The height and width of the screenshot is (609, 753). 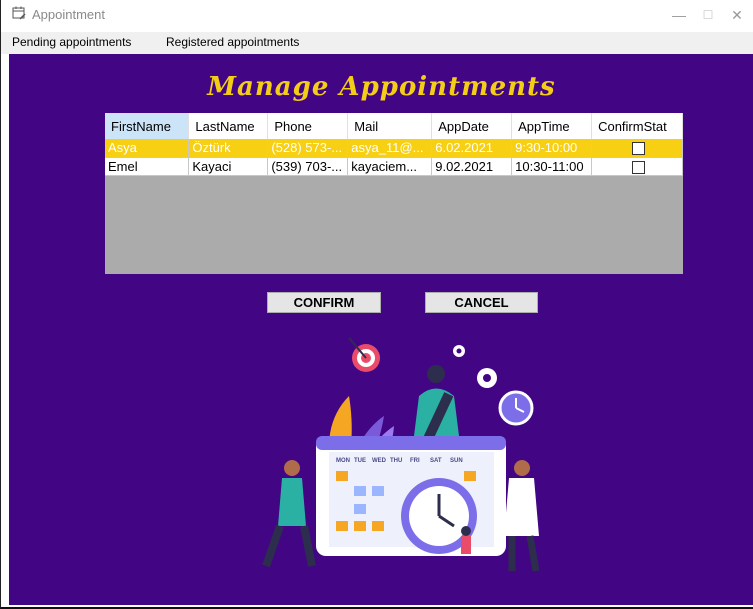 I want to click on minimize-button: —, so click(x=679, y=15).